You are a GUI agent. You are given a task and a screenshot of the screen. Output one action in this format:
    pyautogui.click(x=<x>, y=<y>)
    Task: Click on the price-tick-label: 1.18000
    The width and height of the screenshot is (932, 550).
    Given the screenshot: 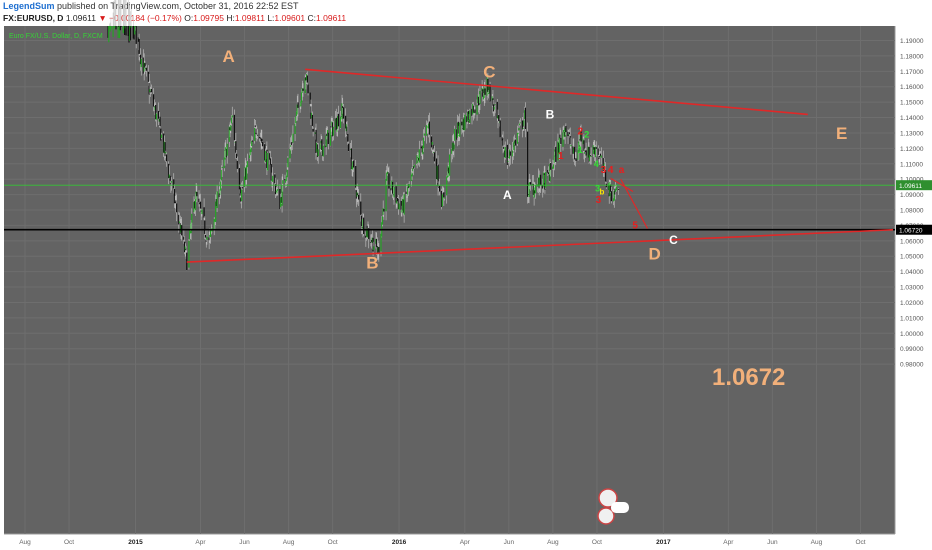 What is the action you would take?
    pyautogui.click(x=912, y=56)
    